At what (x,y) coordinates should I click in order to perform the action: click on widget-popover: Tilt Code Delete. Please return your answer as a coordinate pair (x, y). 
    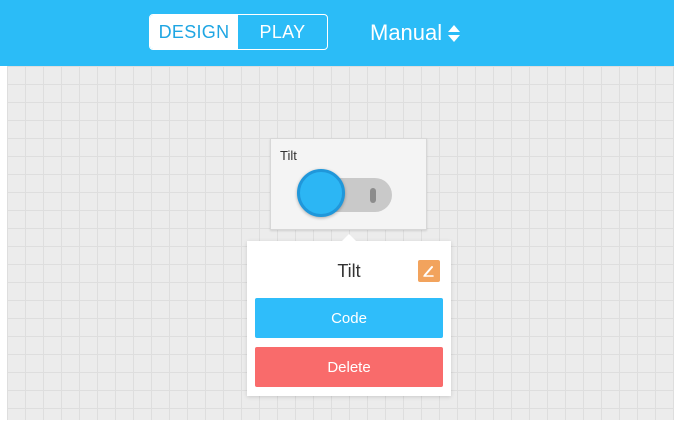
    Looking at the image, I should click on (349, 315).